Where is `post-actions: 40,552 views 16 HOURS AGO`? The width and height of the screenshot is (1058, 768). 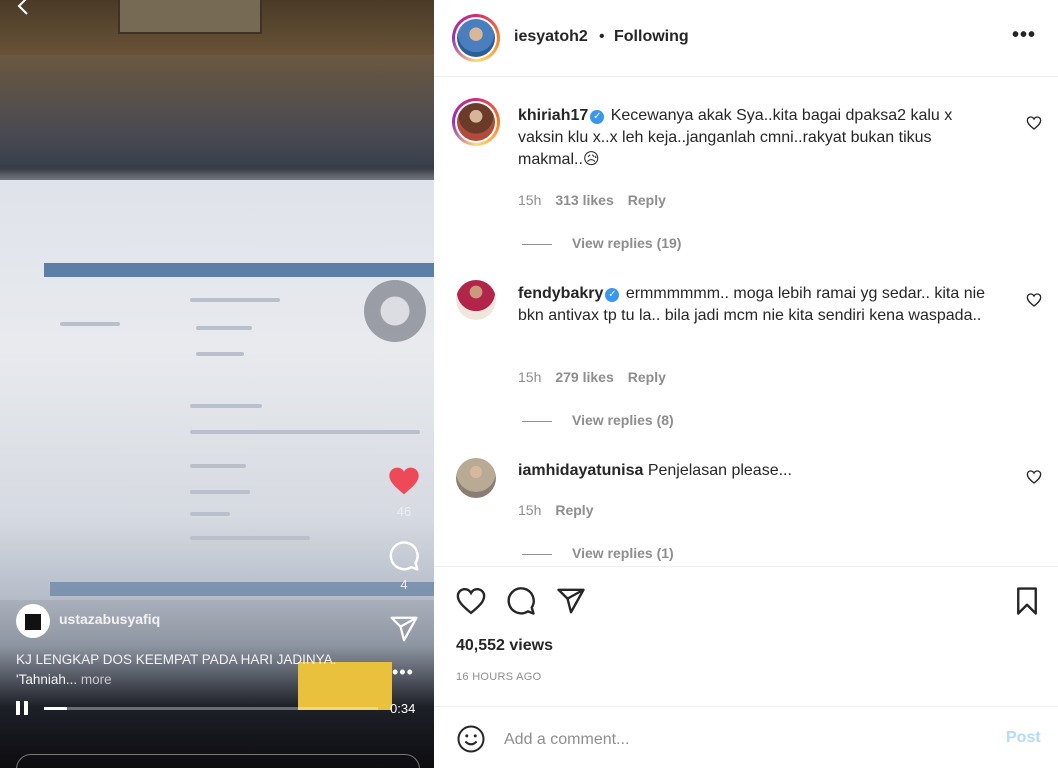
post-actions: 40,552 views 16 HOURS AGO is located at coordinates (746, 636).